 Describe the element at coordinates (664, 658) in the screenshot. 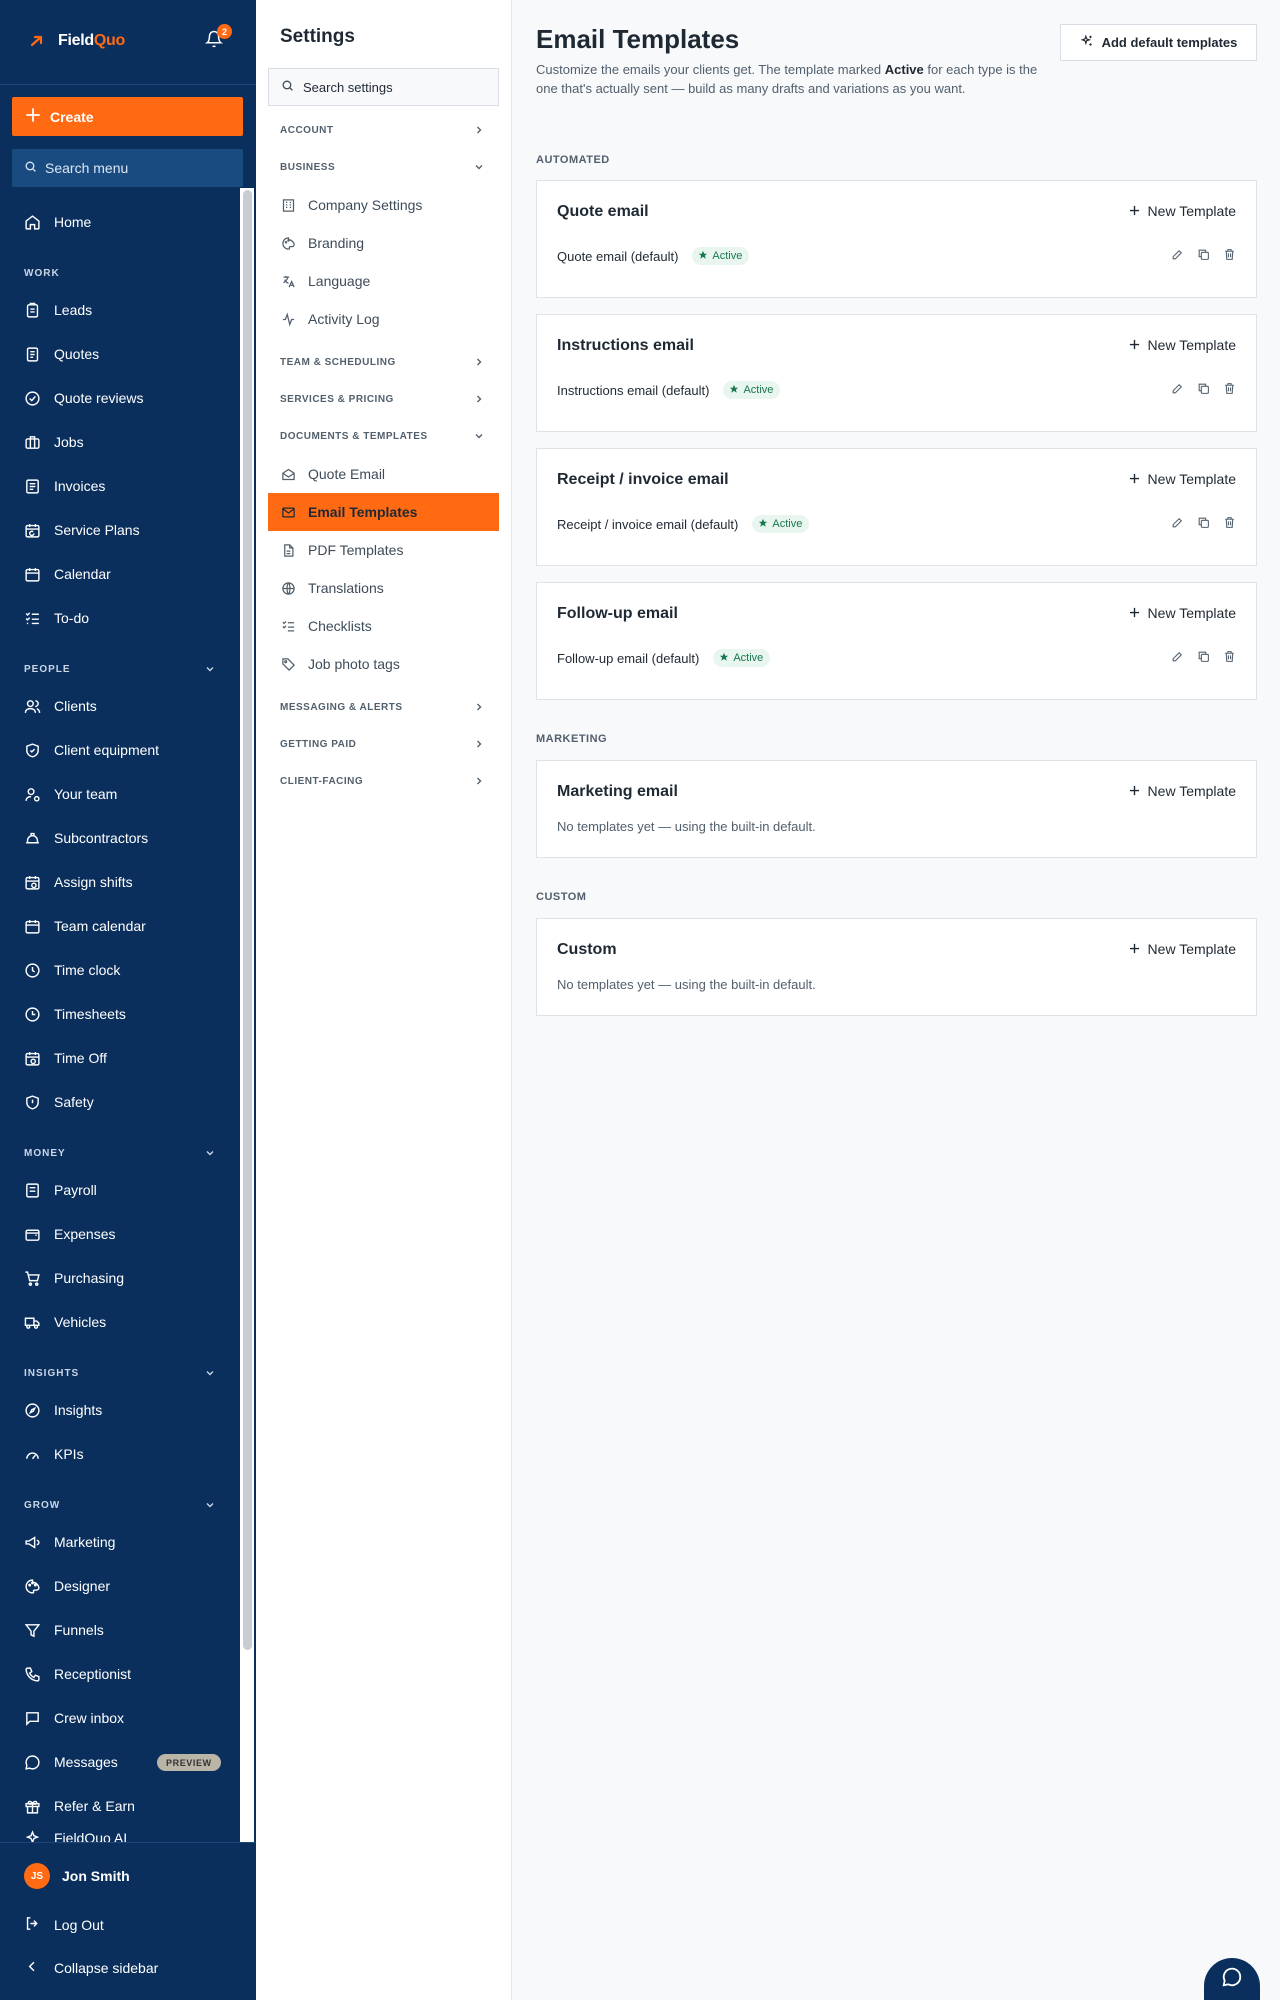

I see `template-row: Follow-up email (default) Active` at that location.